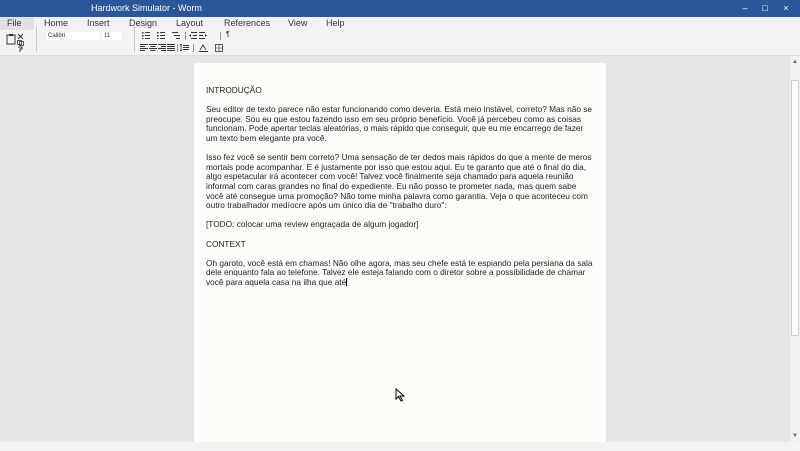 This screenshot has width=800, height=451. What do you see at coordinates (400, 395) in the screenshot?
I see `mouse-cursor-icon` at bounding box center [400, 395].